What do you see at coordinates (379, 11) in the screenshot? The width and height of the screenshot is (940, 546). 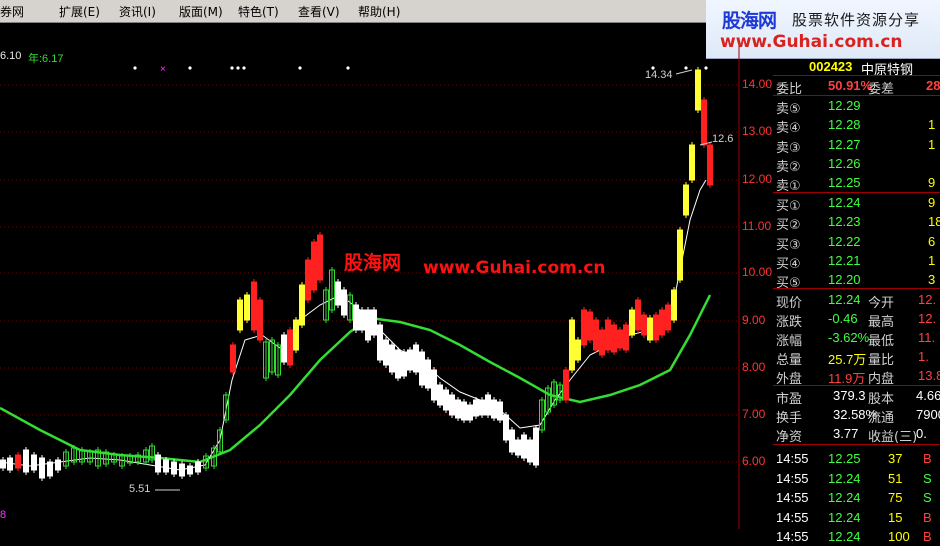 I see `menu-item-help: 帮助(H)` at bounding box center [379, 11].